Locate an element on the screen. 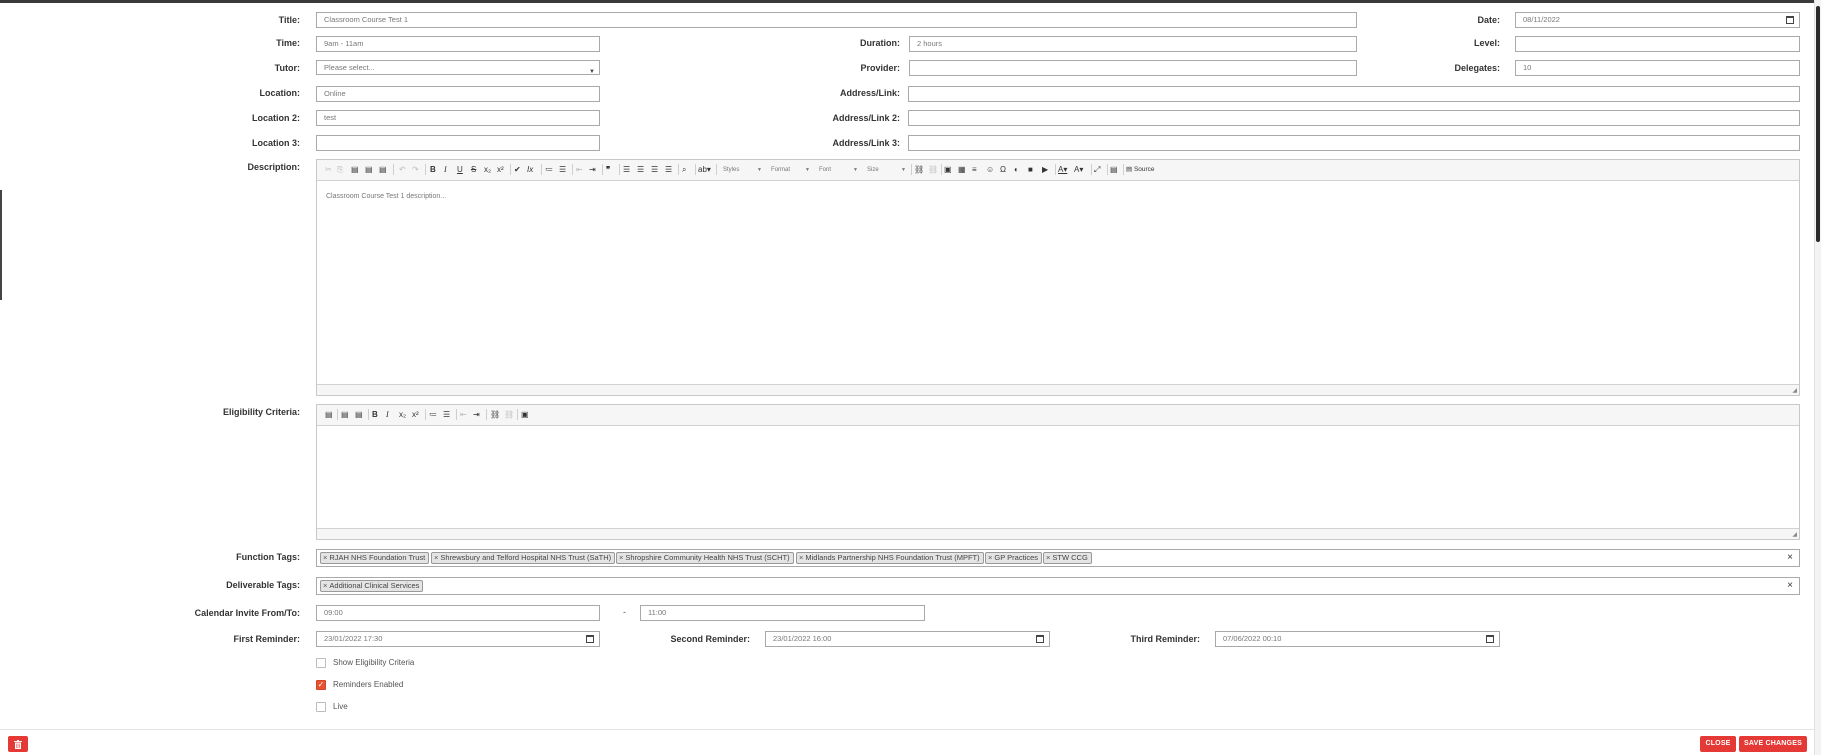 This screenshot has width=1821, height=755. paste-icon: ▤ is located at coordinates (355, 169).